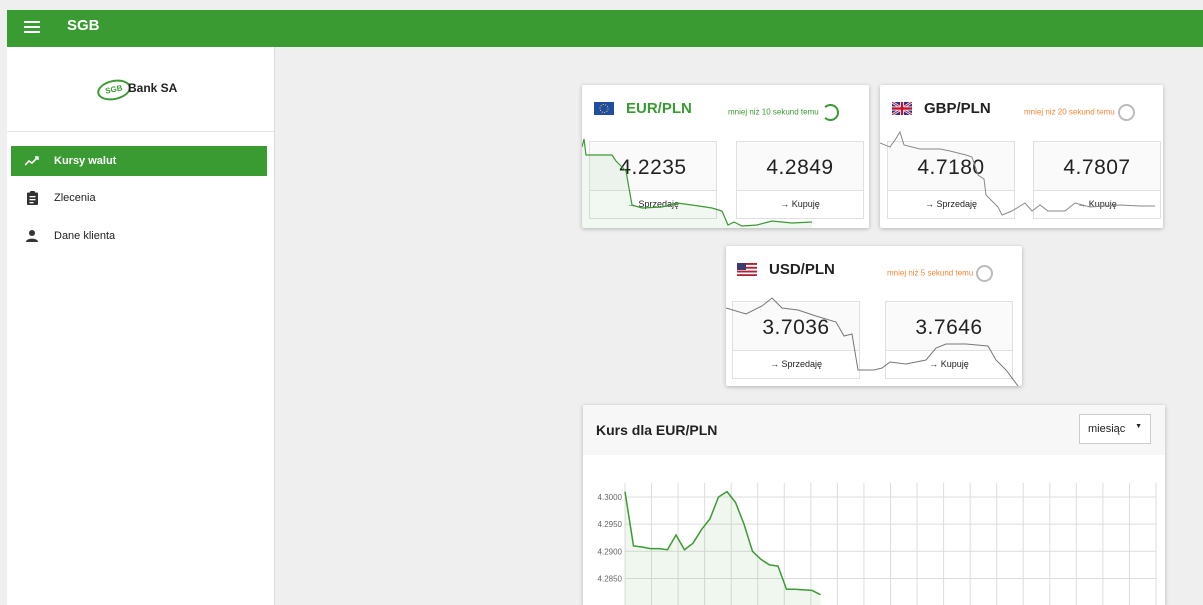  I want to click on y-tick-label: 4.2950, so click(610, 524).